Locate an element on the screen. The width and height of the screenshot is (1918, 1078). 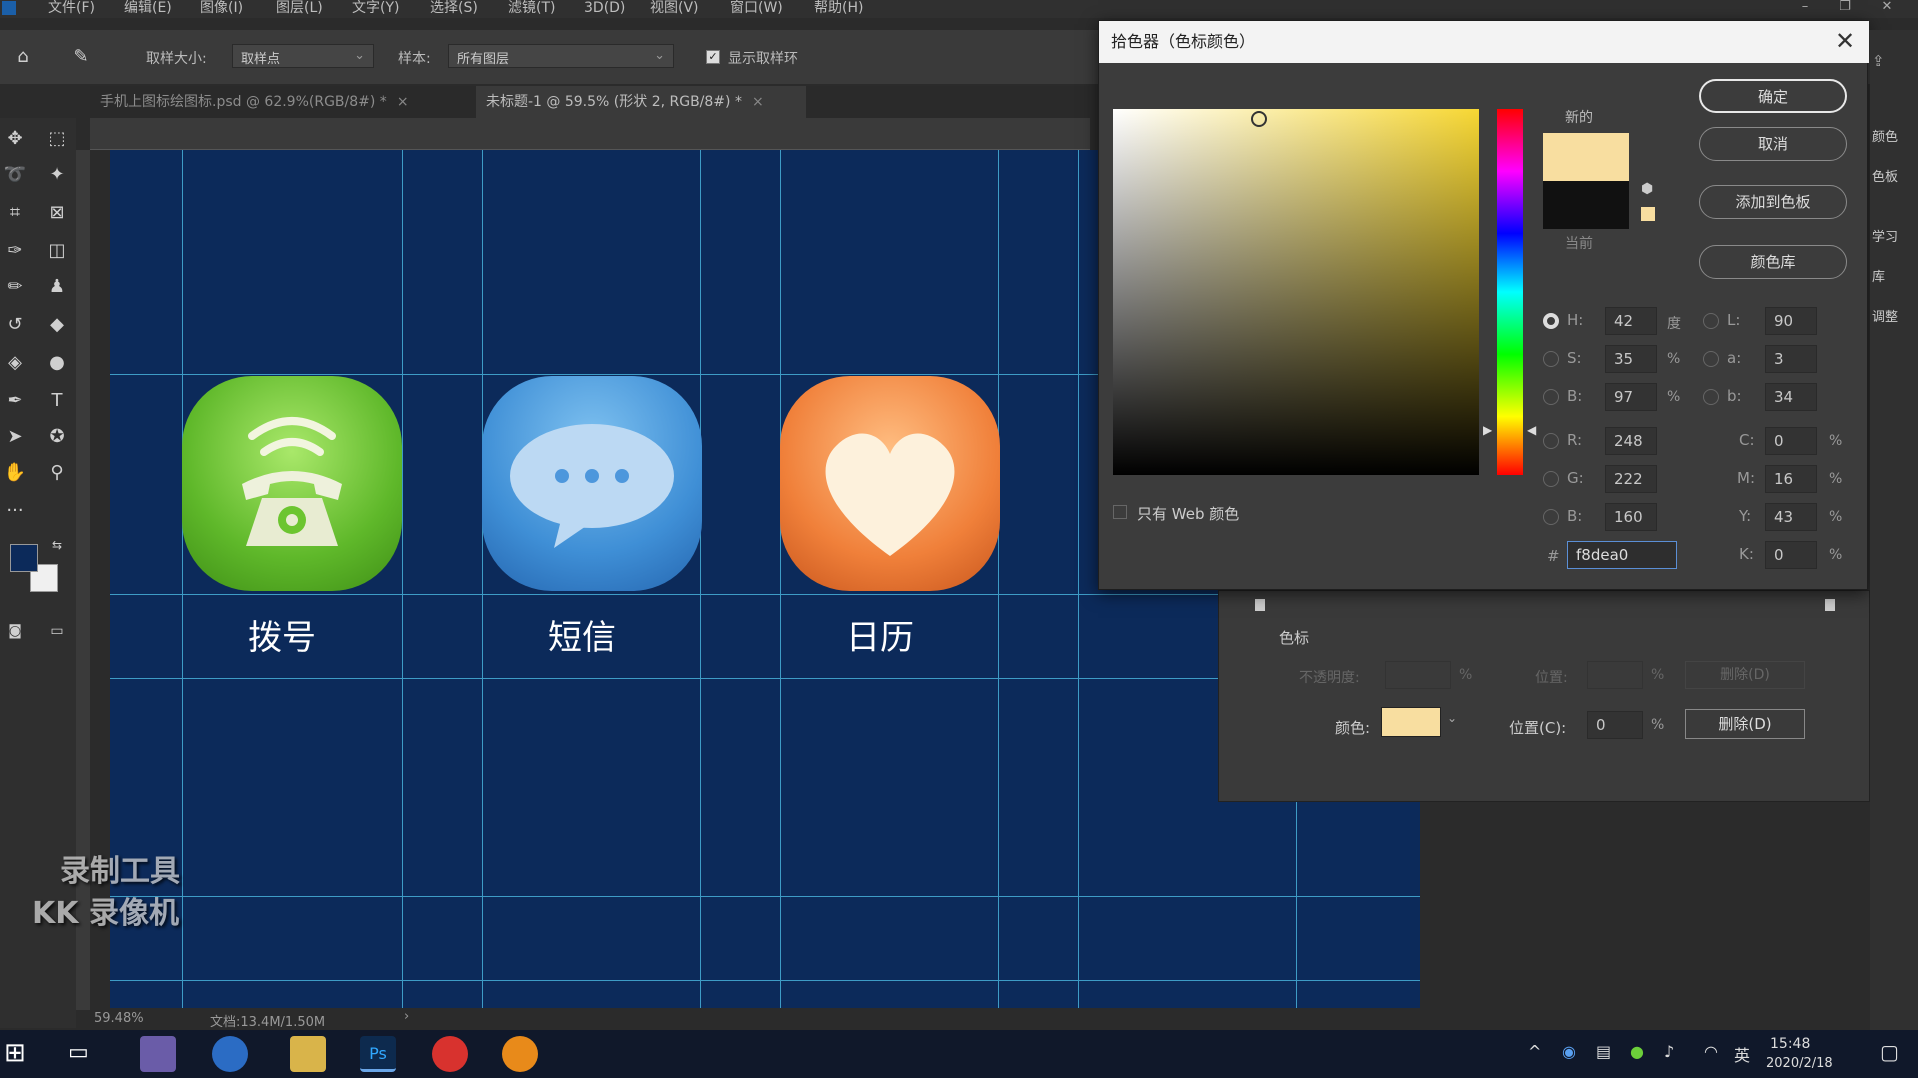
history-brush-icon: ↺ is located at coordinates (15, 325).